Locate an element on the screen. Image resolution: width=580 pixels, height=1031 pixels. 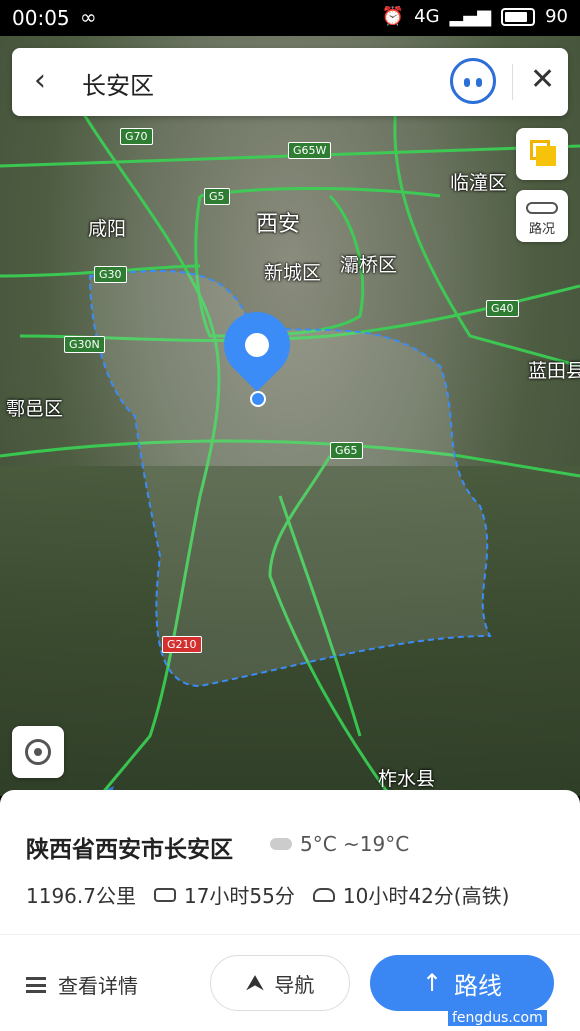
traffic-button: 路况 is located at coordinates (542, 216).